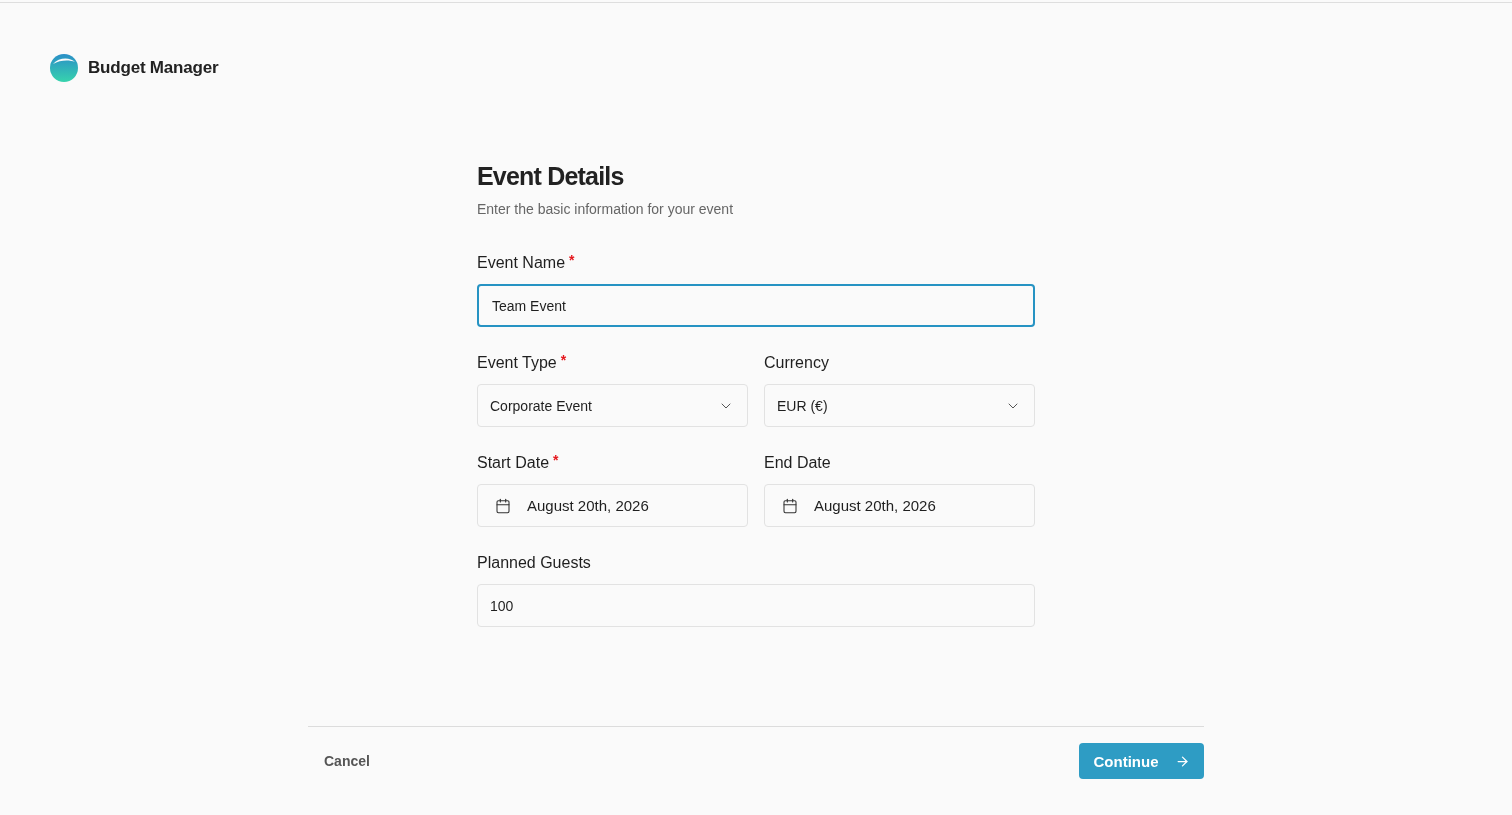 This screenshot has width=1512, height=815. Describe the element at coordinates (797, 463) in the screenshot. I see `field-label: End Date` at that location.